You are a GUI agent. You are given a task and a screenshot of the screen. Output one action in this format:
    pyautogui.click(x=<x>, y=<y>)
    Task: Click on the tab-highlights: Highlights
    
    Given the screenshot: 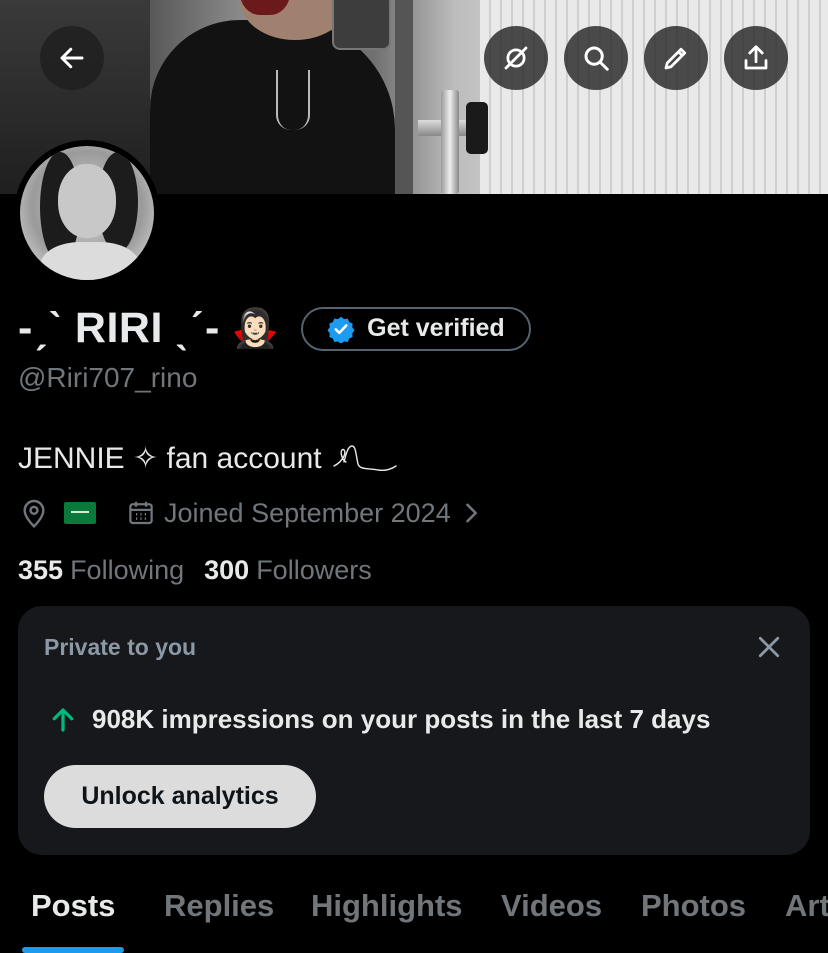 What is the action you would take?
    pyautogui.click(x=387, y=906)
    